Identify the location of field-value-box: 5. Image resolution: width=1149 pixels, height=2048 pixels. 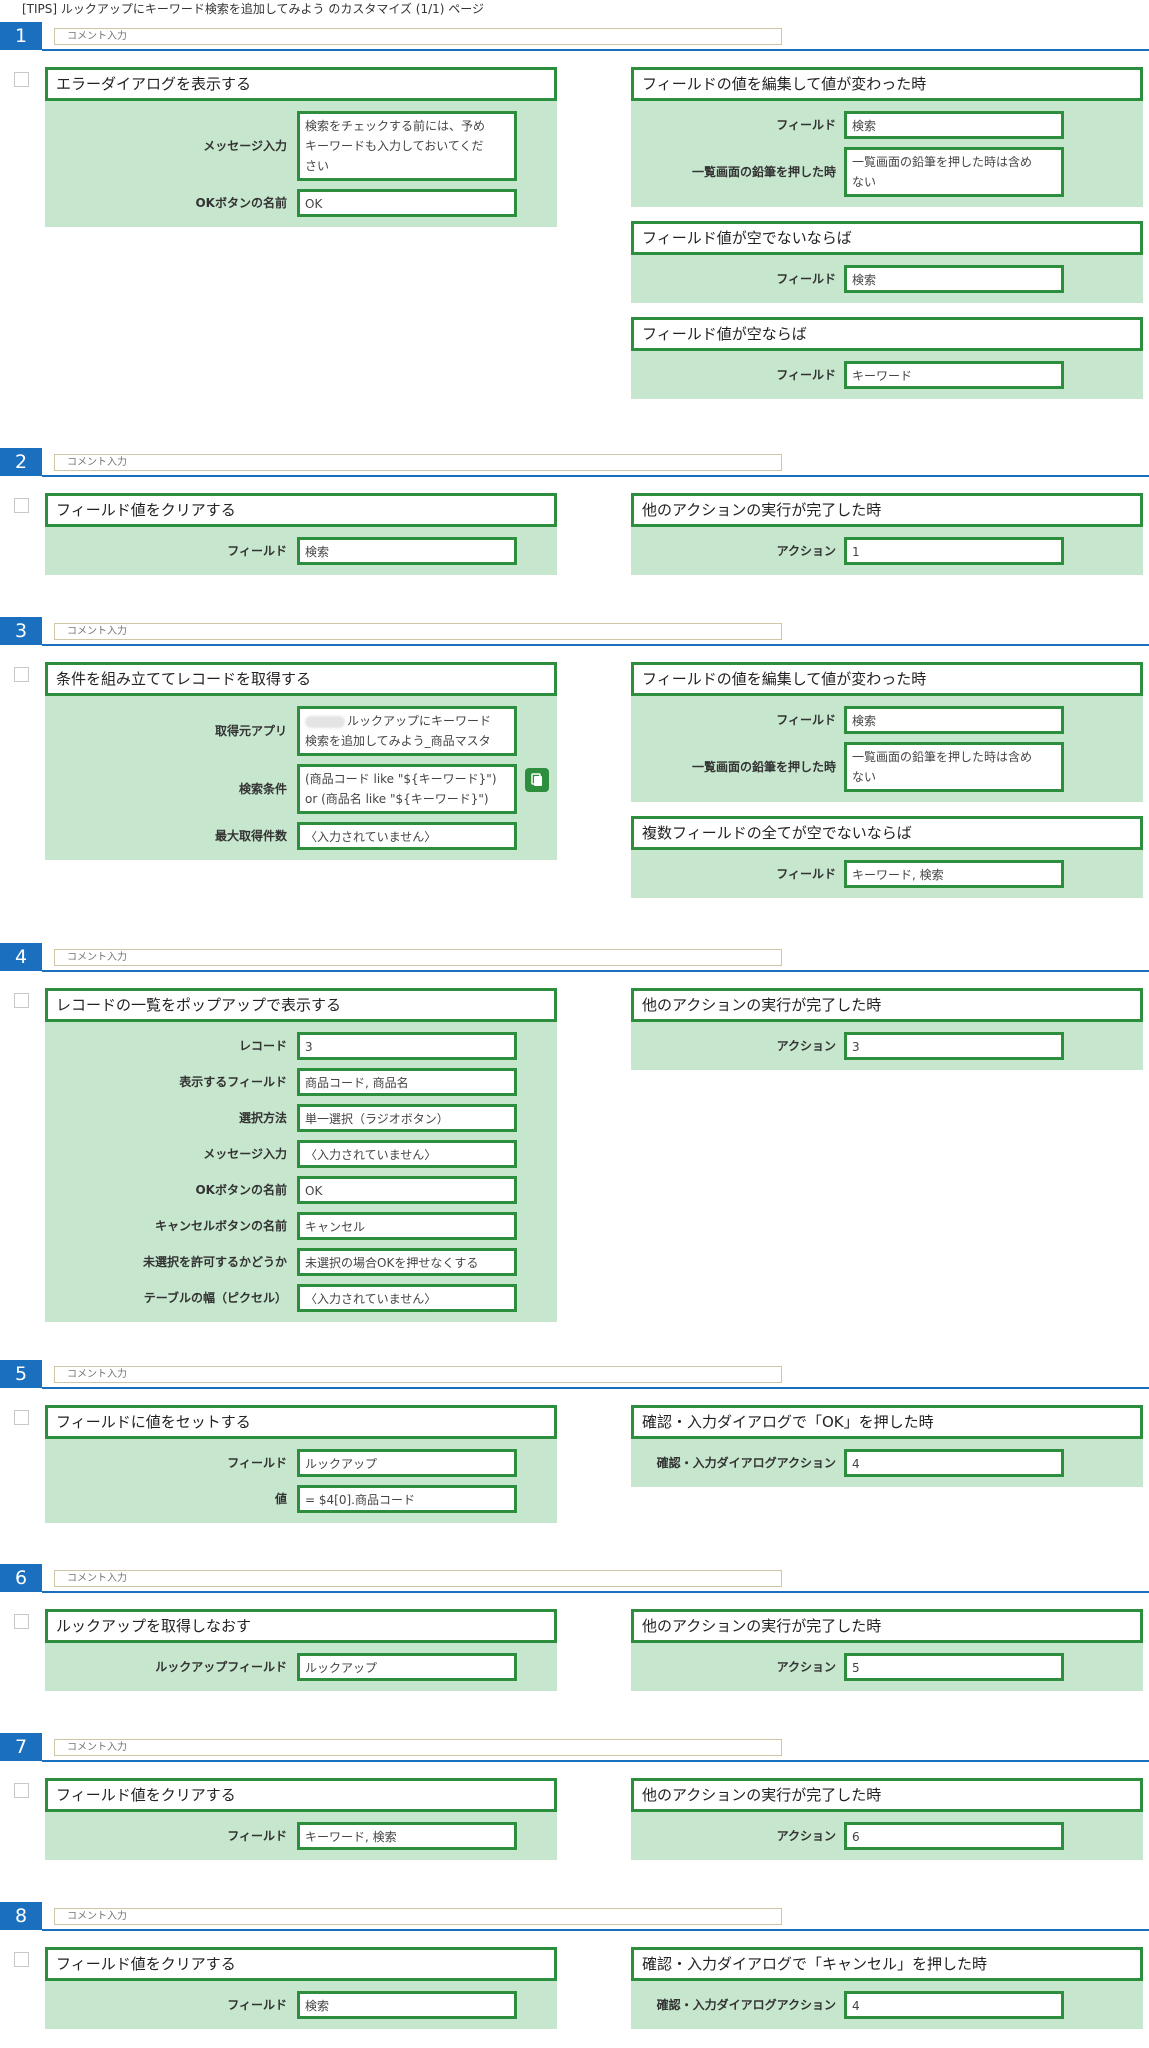
(954, 1667).